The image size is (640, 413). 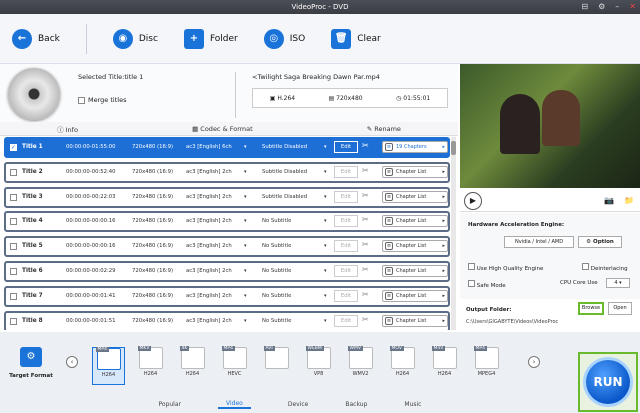 What do you see at coordinates (609, 200) in the screenshot?
I see `snapshot-icon: 📷` at bounding box center [609, 200].